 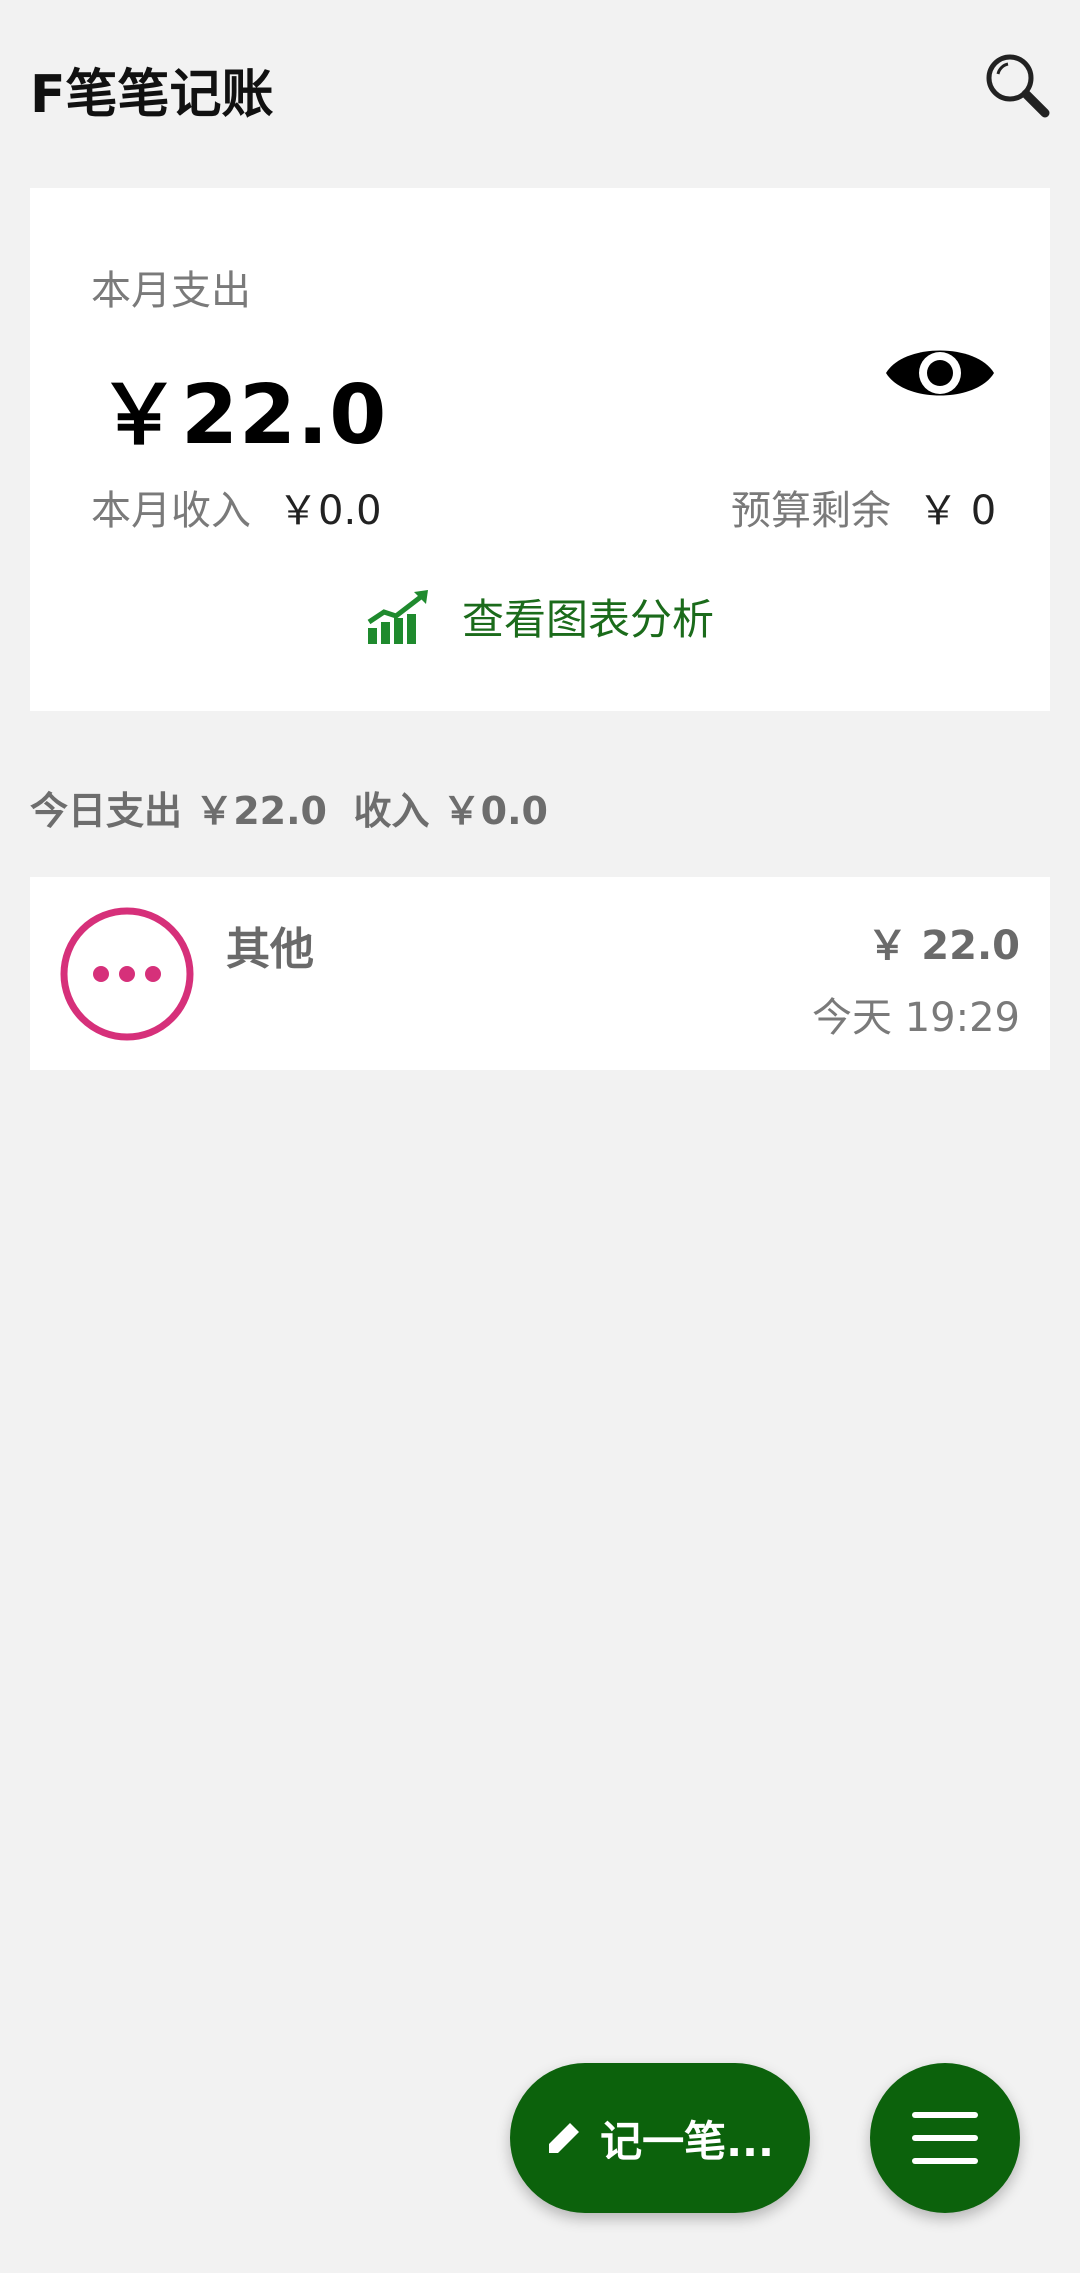 What do you see at coordinates (243, 415) in the screenshot?
I see `month-expense-amount: ￥22.0` at bounding box center [243, 415].